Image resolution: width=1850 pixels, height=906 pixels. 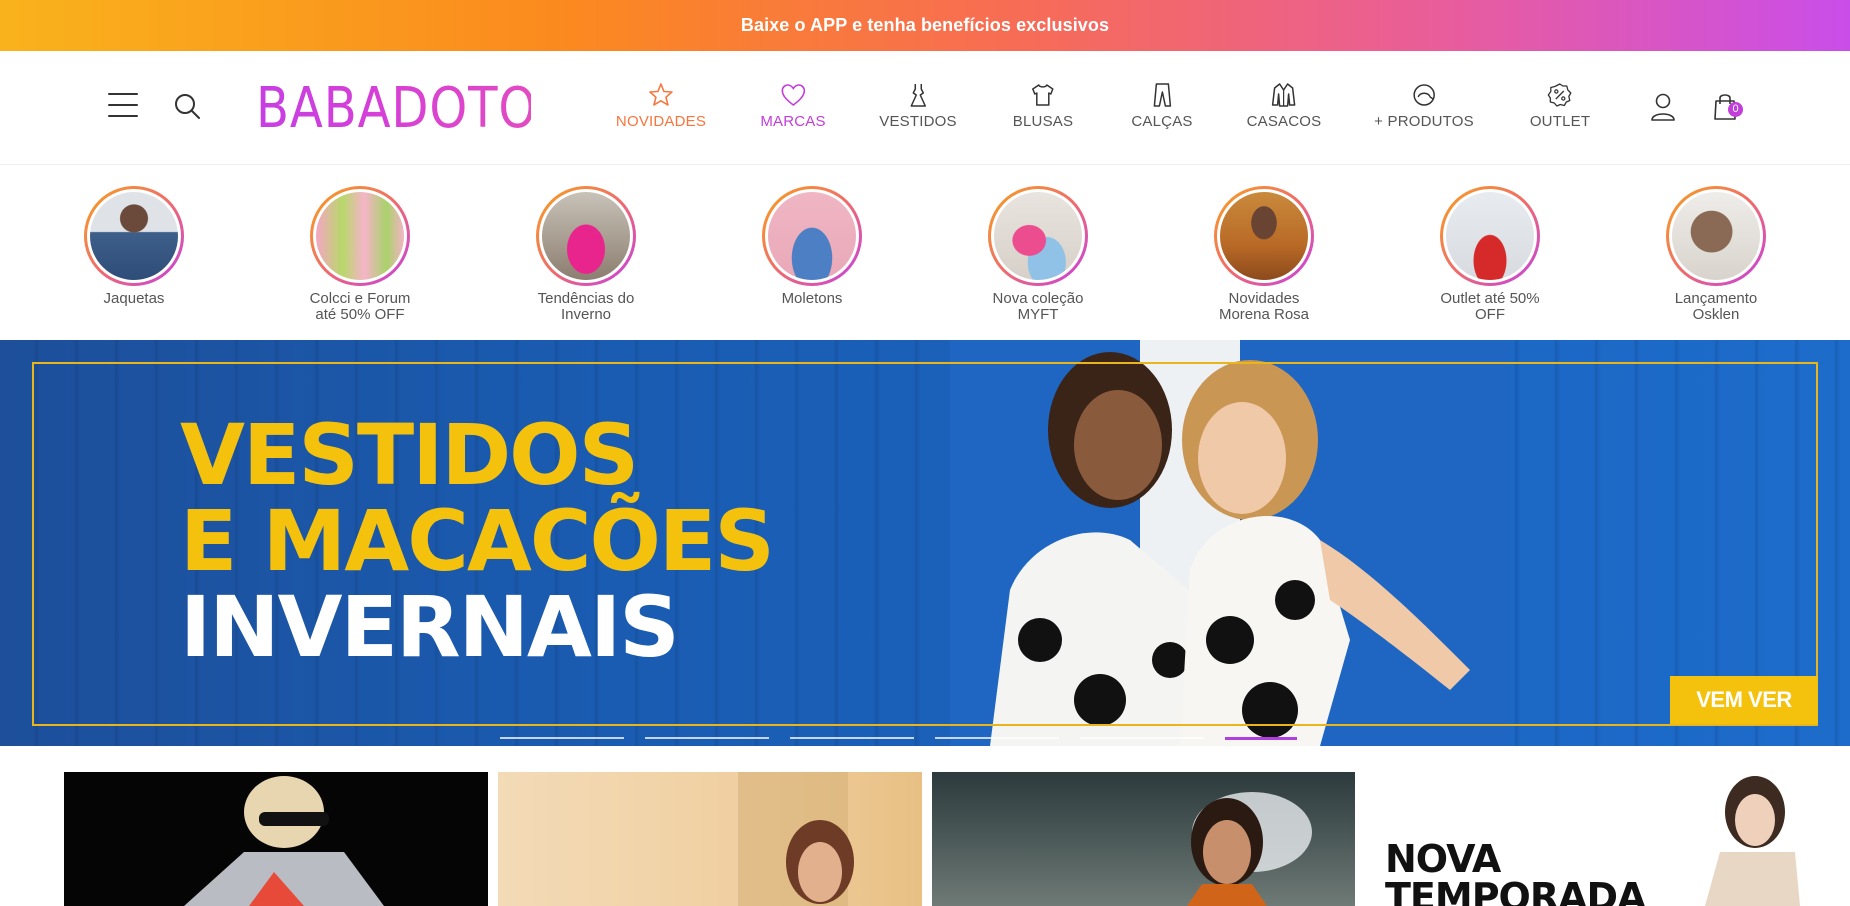 What do you see at coordinates (661, 94) in the screenshot?
I see `star-icon` at bounding box center [661, 94].